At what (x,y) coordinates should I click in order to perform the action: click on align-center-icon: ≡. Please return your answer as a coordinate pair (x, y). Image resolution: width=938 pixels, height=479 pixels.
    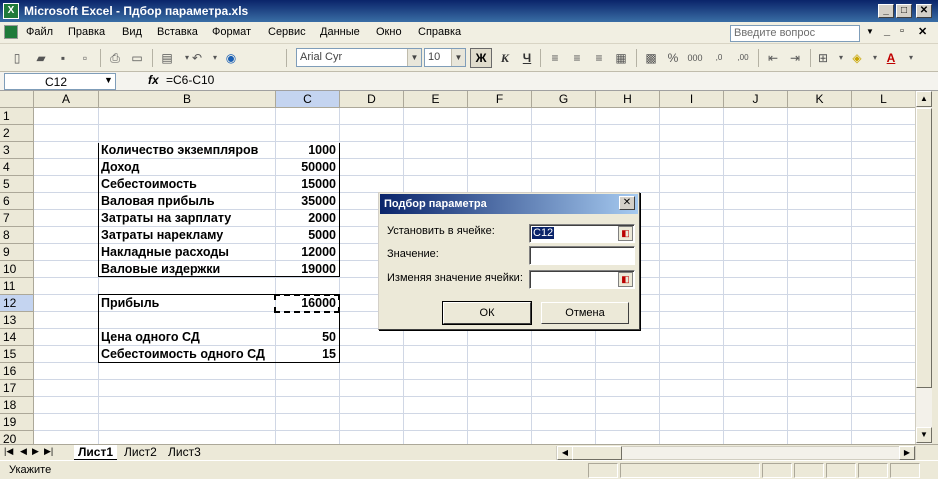
    Looking at the image, I should click on (577, 58).